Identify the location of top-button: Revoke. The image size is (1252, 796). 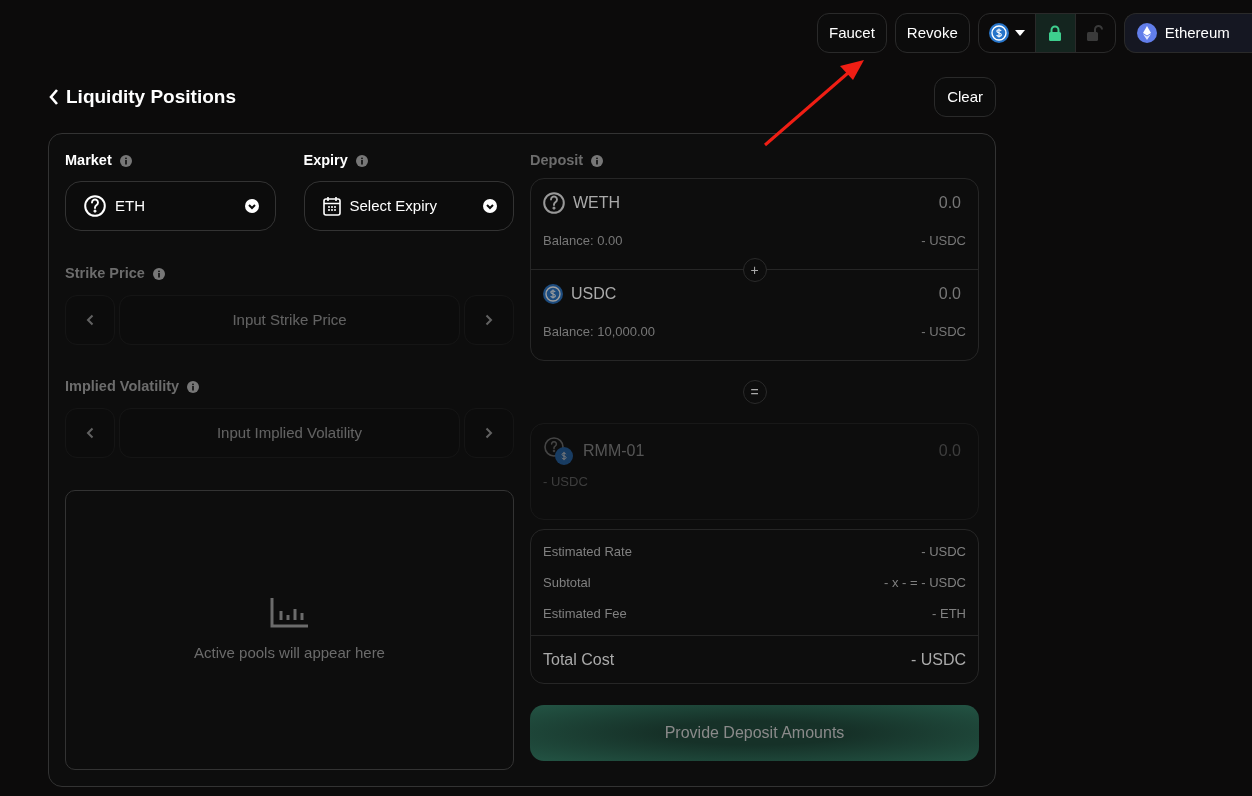
(932, 33).